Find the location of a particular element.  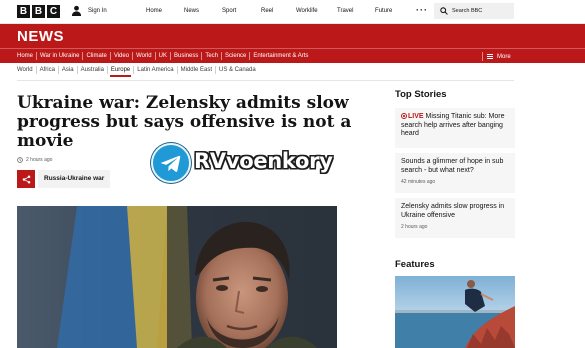

nav-worklife: Worklife is located at coordinates (307, 11).